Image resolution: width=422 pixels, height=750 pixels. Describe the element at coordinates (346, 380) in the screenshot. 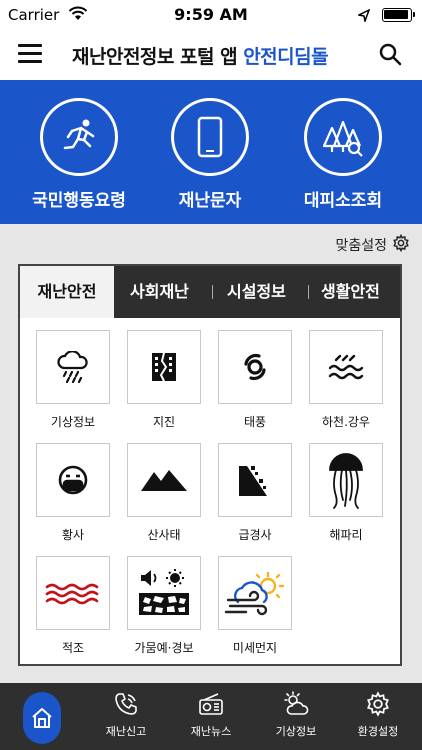

I see `category-river-rainfall: 하천.강우` at that location.